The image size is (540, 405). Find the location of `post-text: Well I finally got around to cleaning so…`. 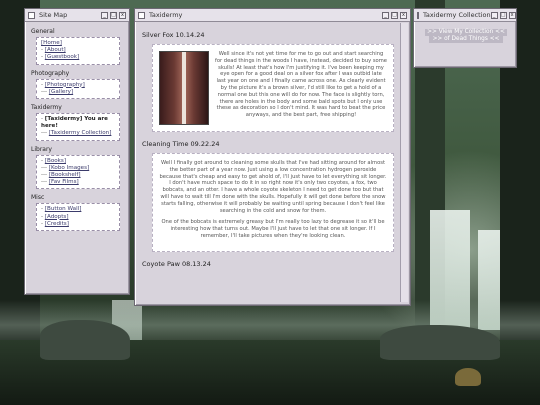

post-text: Well I finally got around to cleaning so… is located at coordinates (273, 202).